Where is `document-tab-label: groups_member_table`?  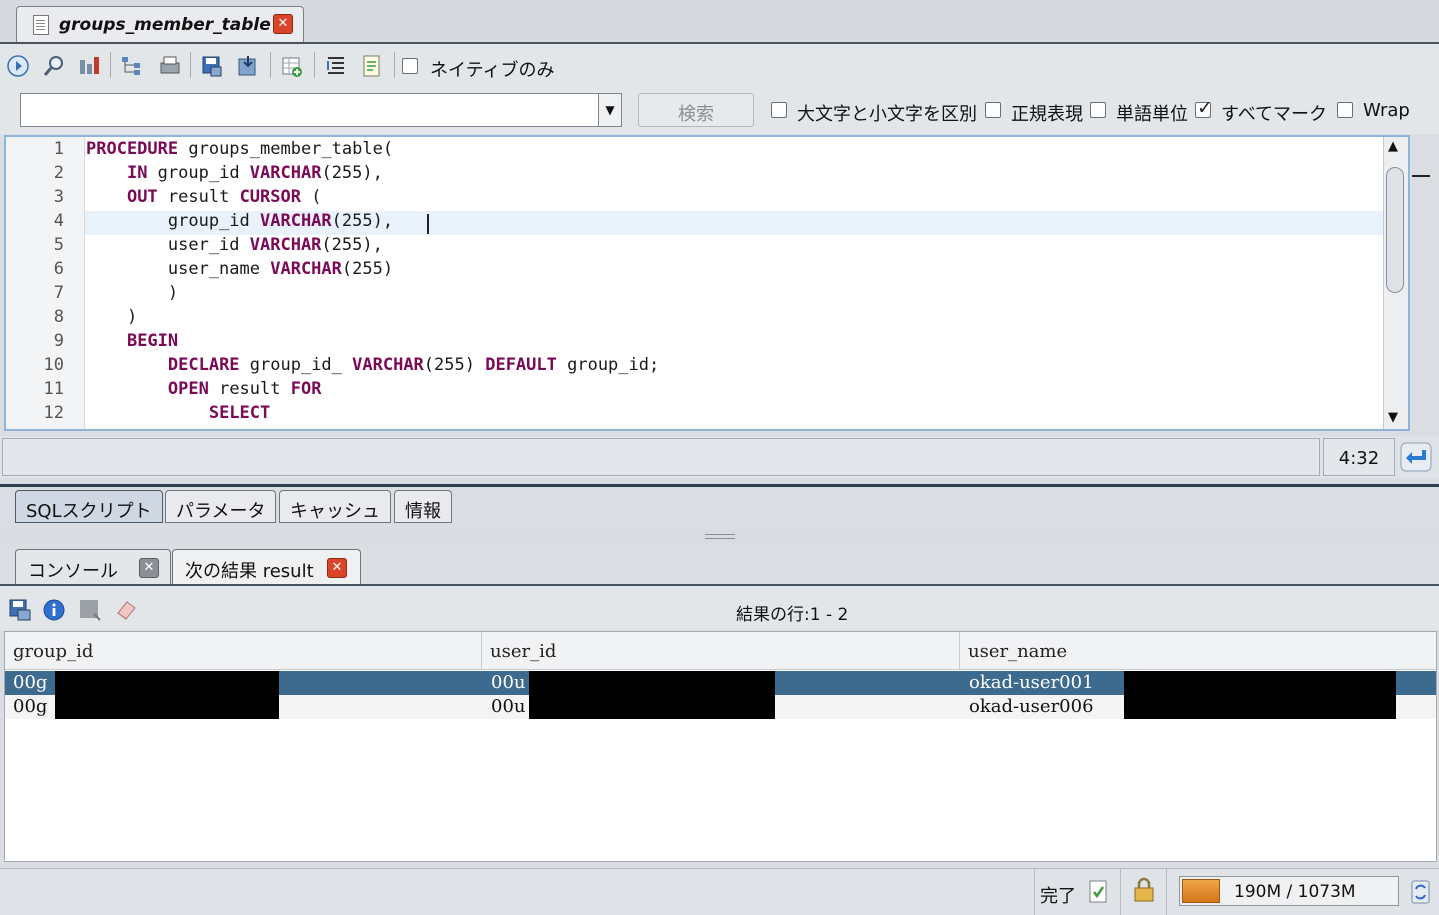 document-tab-label: groups_member_table is located at coordinates (165, 25).